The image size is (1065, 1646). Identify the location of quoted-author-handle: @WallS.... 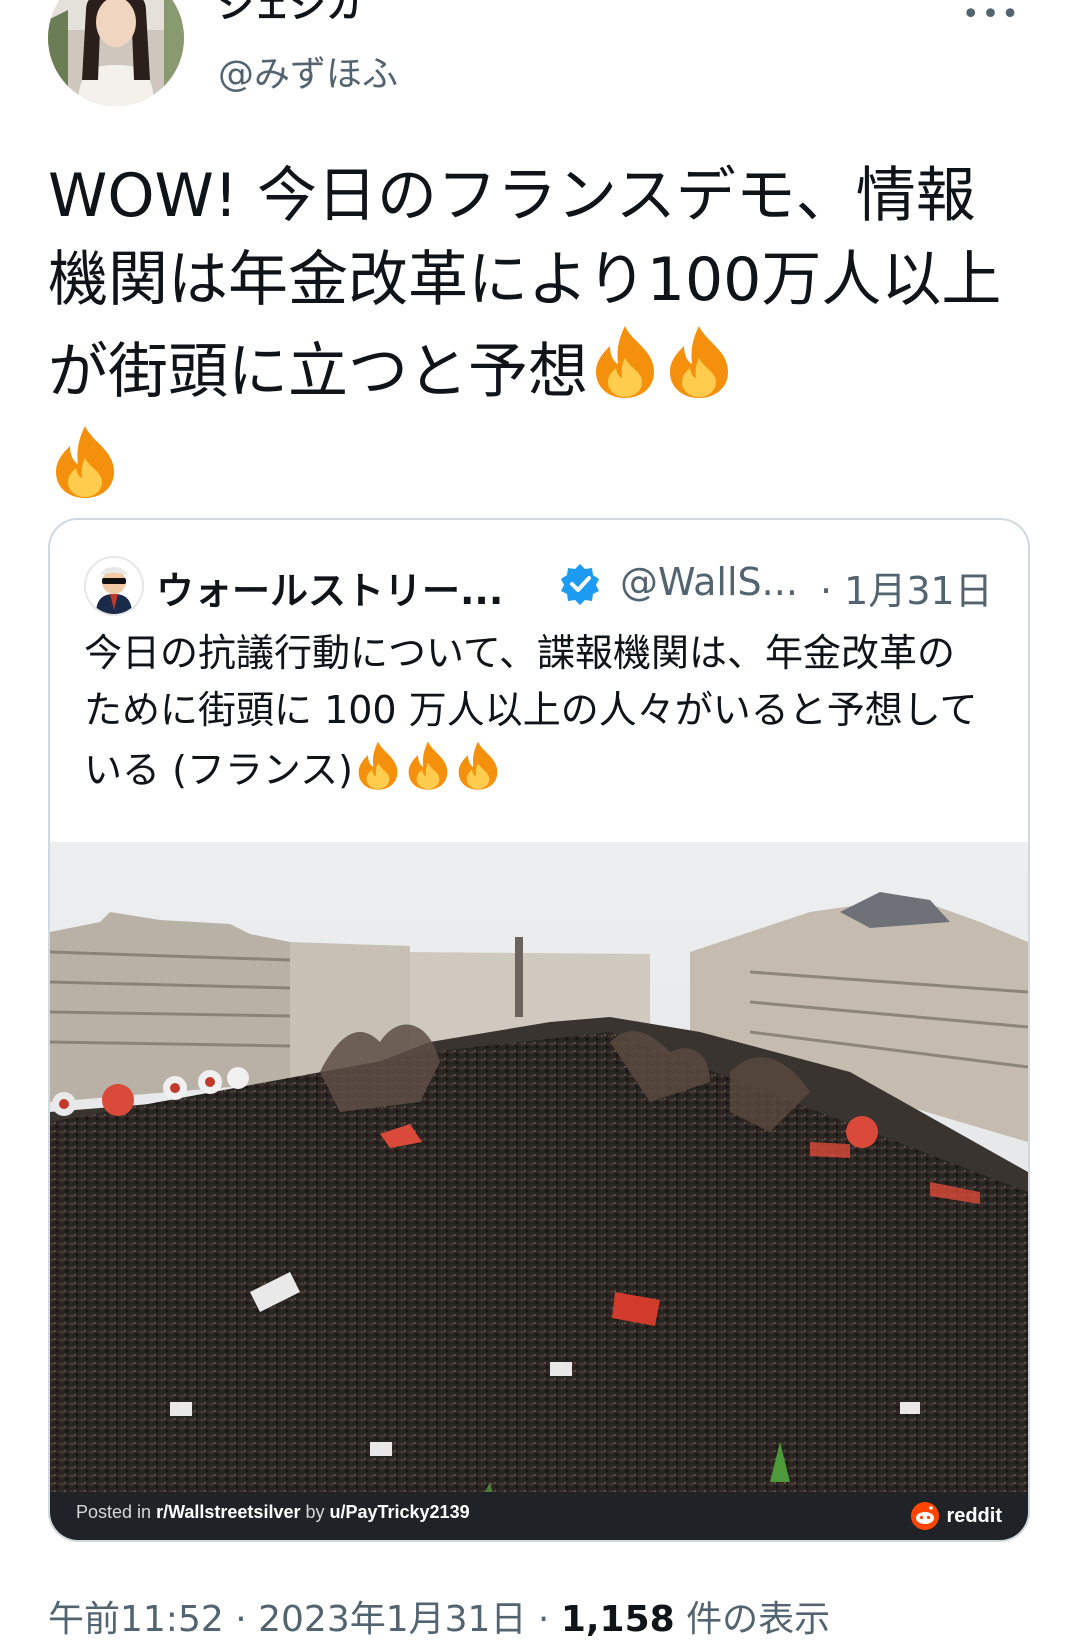
(709, 582).